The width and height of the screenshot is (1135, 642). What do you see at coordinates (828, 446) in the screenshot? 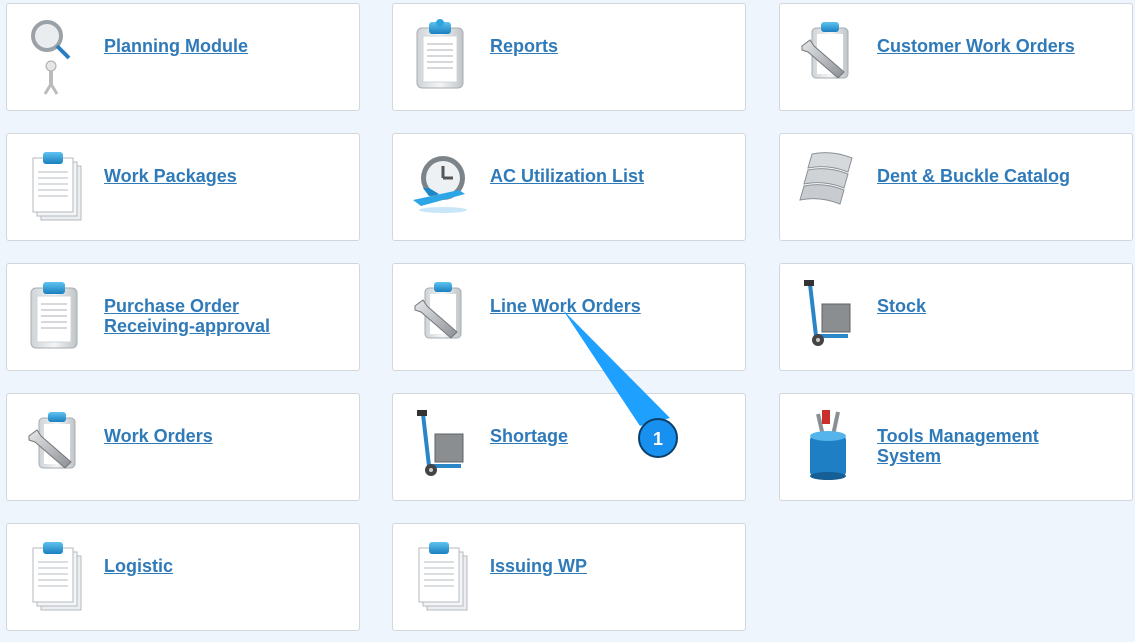
I see `tool-bucket-icon` at bounding box center [828, 446].